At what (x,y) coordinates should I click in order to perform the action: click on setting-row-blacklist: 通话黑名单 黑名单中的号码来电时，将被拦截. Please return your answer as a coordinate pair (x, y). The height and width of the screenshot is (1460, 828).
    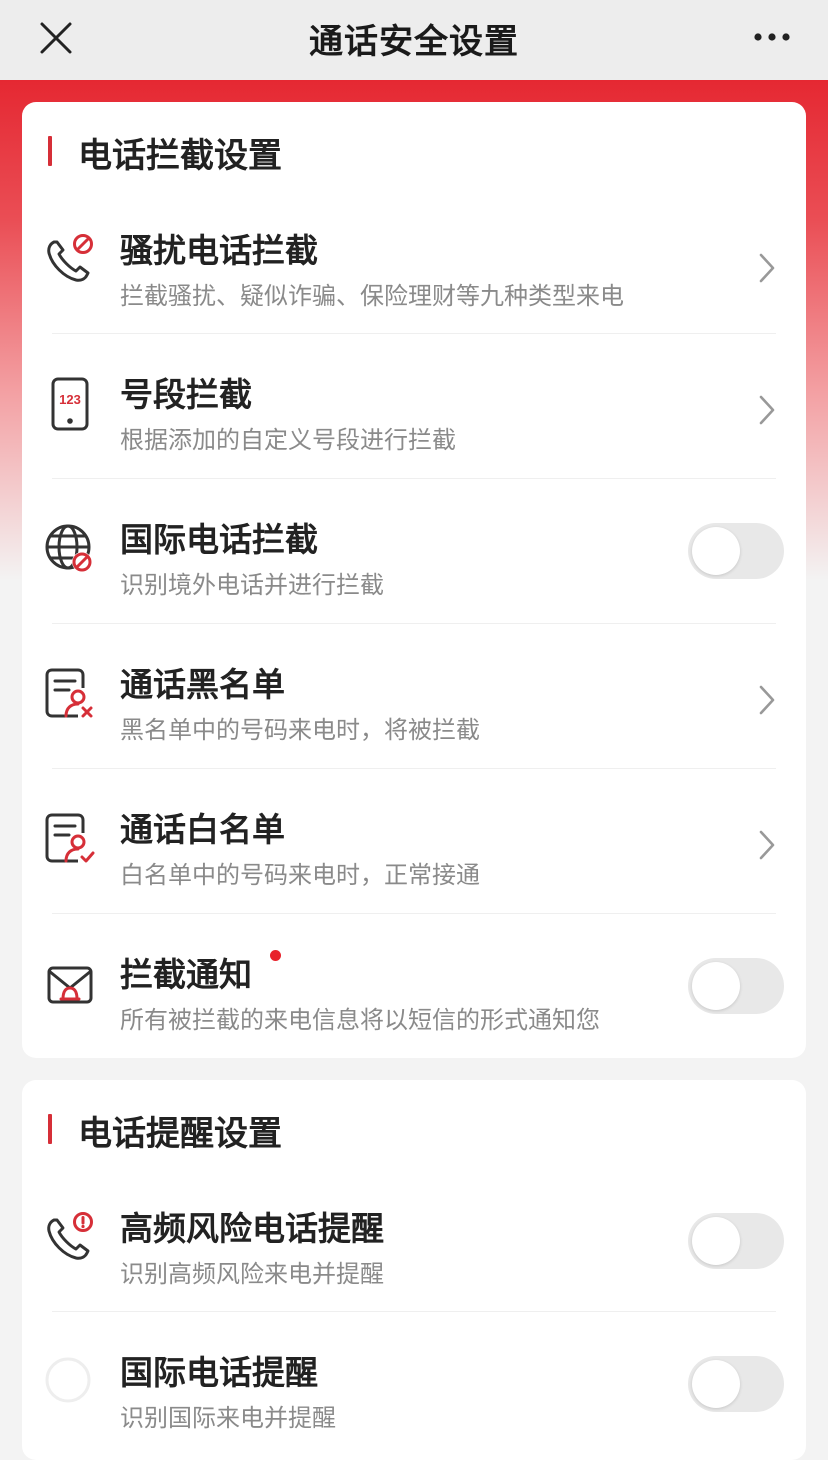
    Looking at the image, I should click on (414, 696).